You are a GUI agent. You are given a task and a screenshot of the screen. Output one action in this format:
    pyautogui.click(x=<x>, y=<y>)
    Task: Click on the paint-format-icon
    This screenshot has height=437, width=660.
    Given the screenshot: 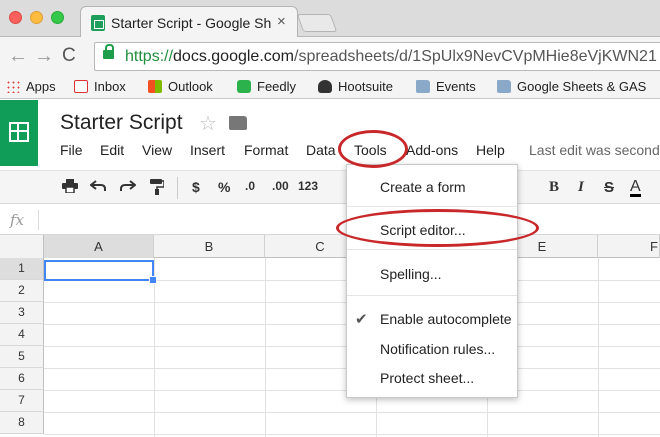 What is the action you would take?
    pyautogui.click(x=157, y=188)
    